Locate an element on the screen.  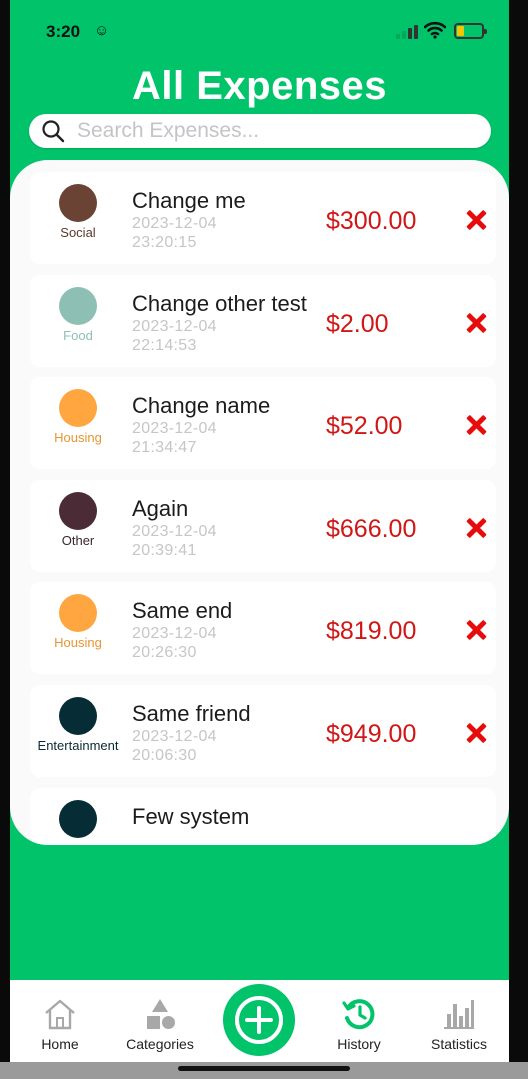
expense-card: Few system is located at coordinates (263, 816).